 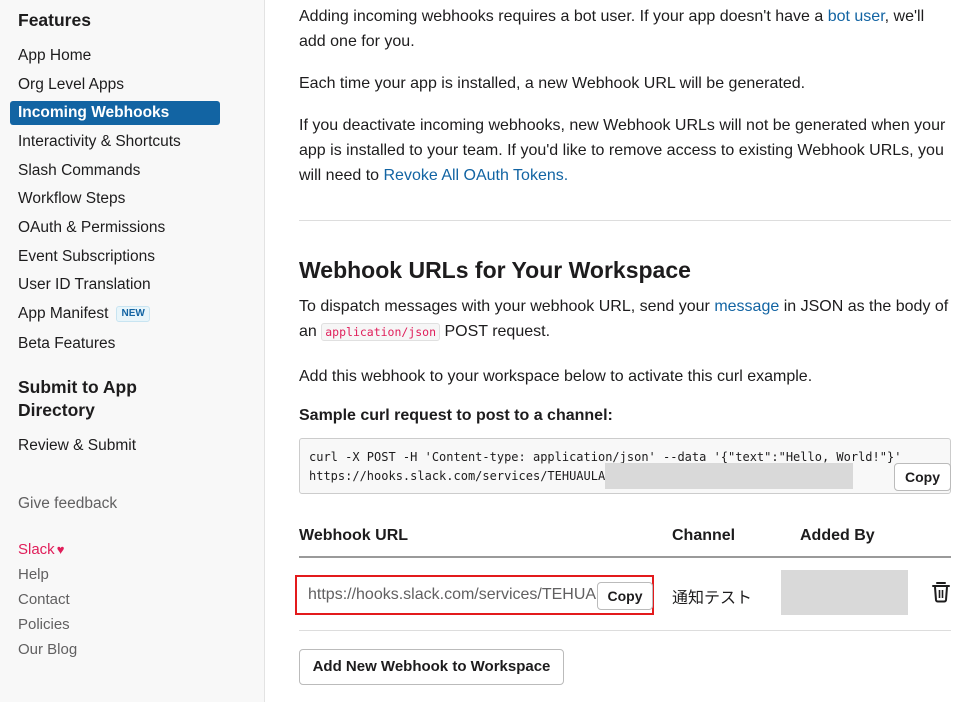 What do you see at coordinates (476, 175) in the screenshot?
I see `revoke-tokens-link: Revoke All OAuth Tokens.` at bounding box center [476, 175].